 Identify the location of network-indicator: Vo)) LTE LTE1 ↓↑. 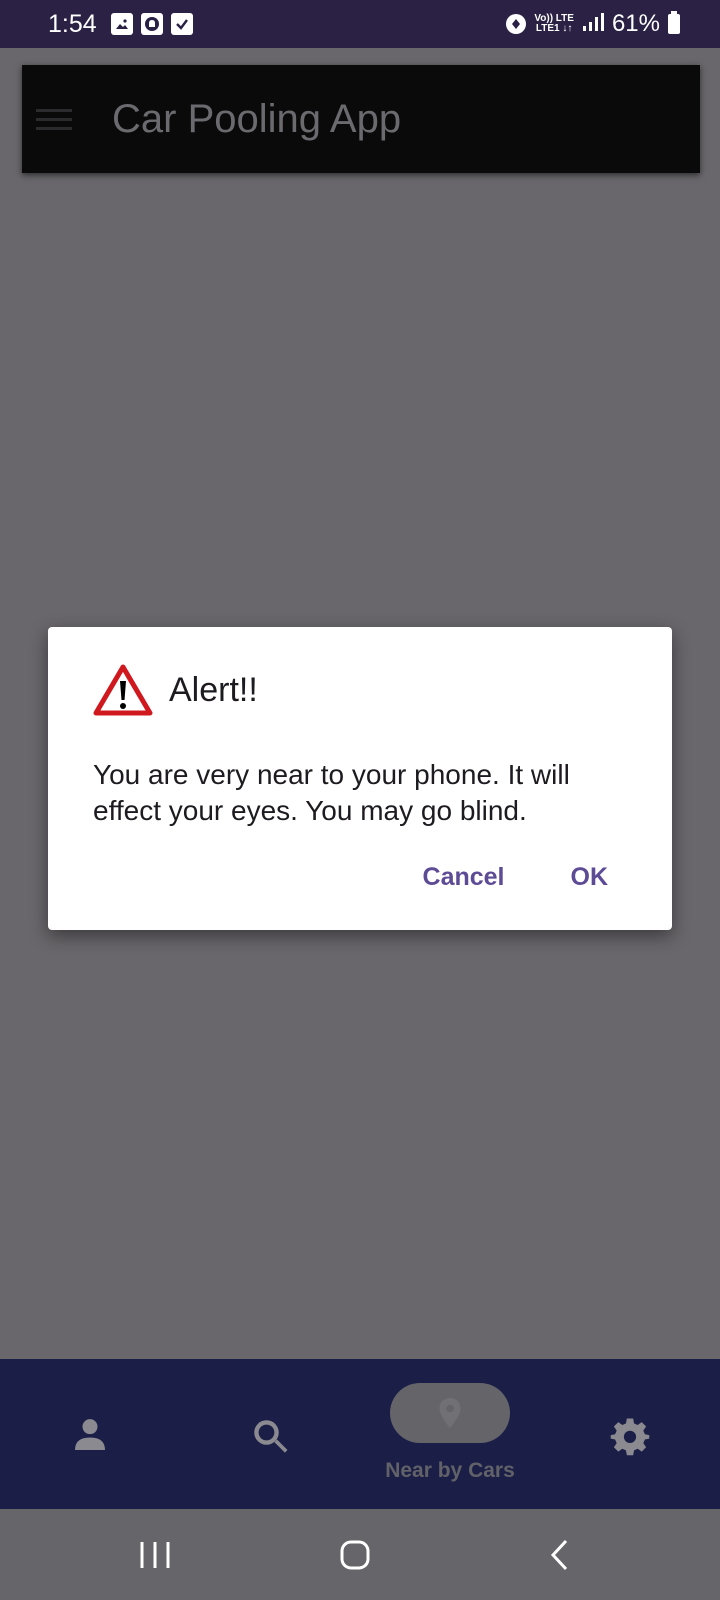
(554, 24).